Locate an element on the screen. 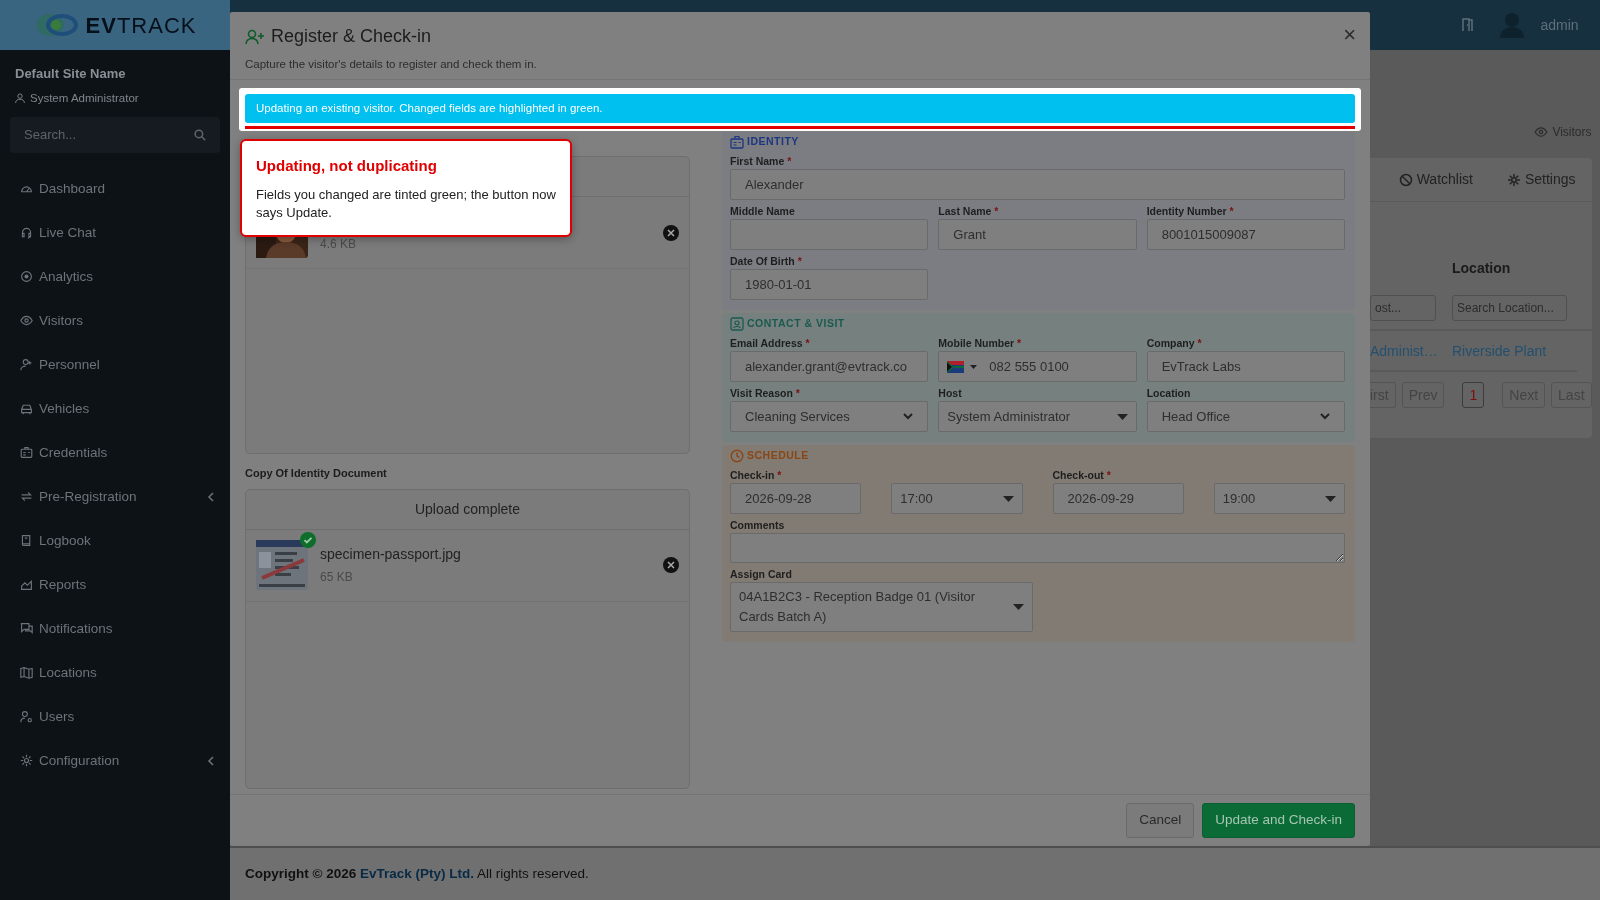 The image size is (1600, 900). sidebar-item: Live Chat is located at coordinates (115, 232).